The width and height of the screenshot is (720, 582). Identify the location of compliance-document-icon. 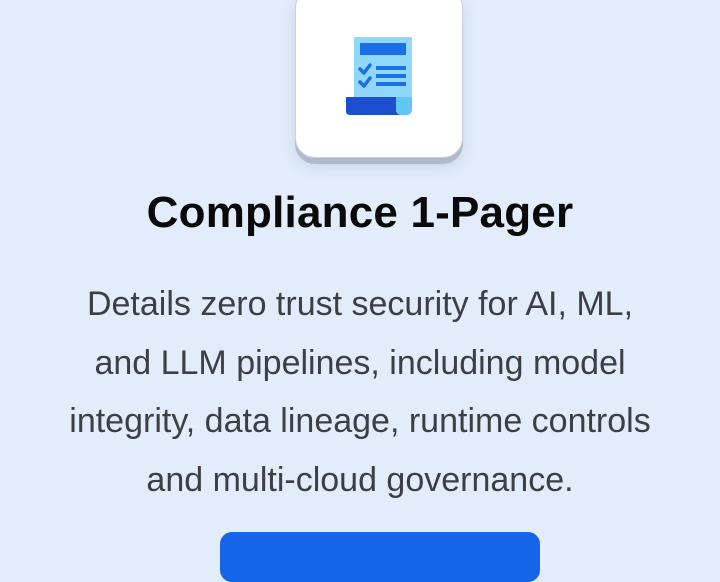
(379, 76).